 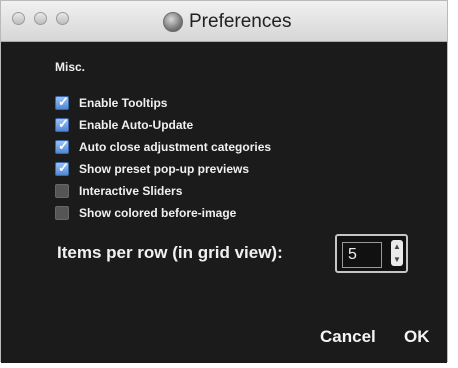 I want to click on items-per-row-stepper: 5 ▲ ▼, so click(x=371, y=253).